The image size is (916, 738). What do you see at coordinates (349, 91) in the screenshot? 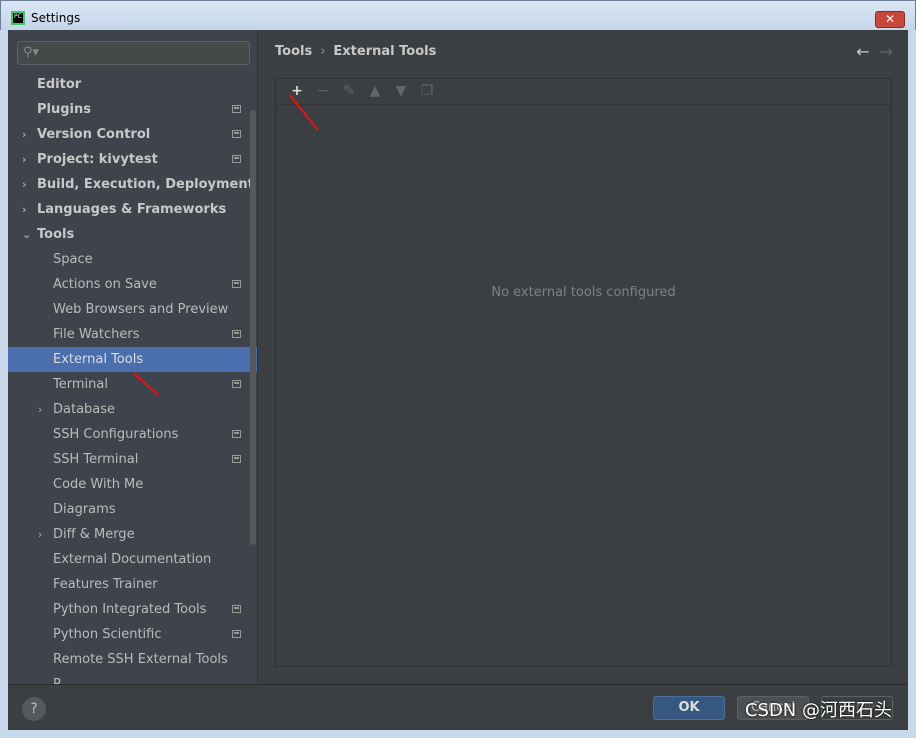
I see `edit-icon: ✎` at bounding box center [349, 91].